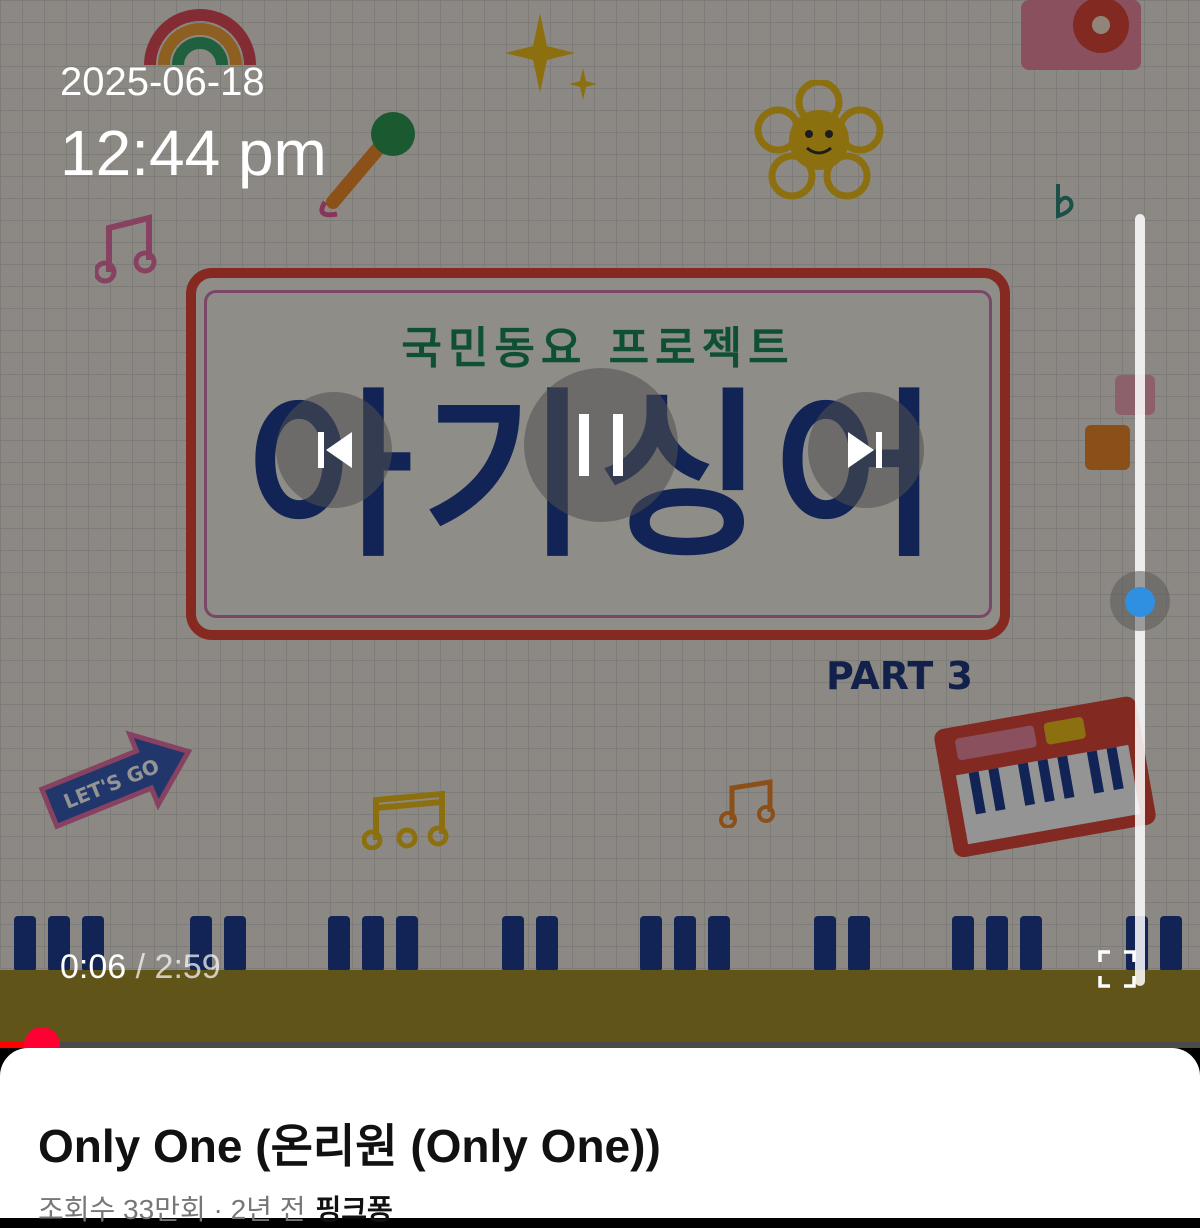 This screenshot has height=1228, width=1200. Describe the element at coordinates (353, 1209) in the screenshot. I see `channel-name: 핑크퐁` at that location.